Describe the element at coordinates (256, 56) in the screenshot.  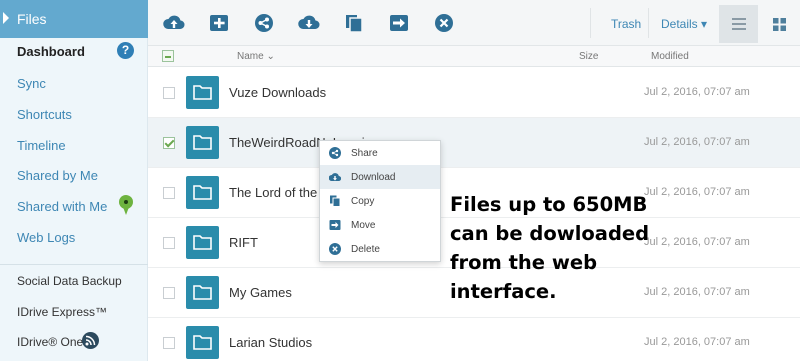
I see `column-name: Name ⌄` at that location.